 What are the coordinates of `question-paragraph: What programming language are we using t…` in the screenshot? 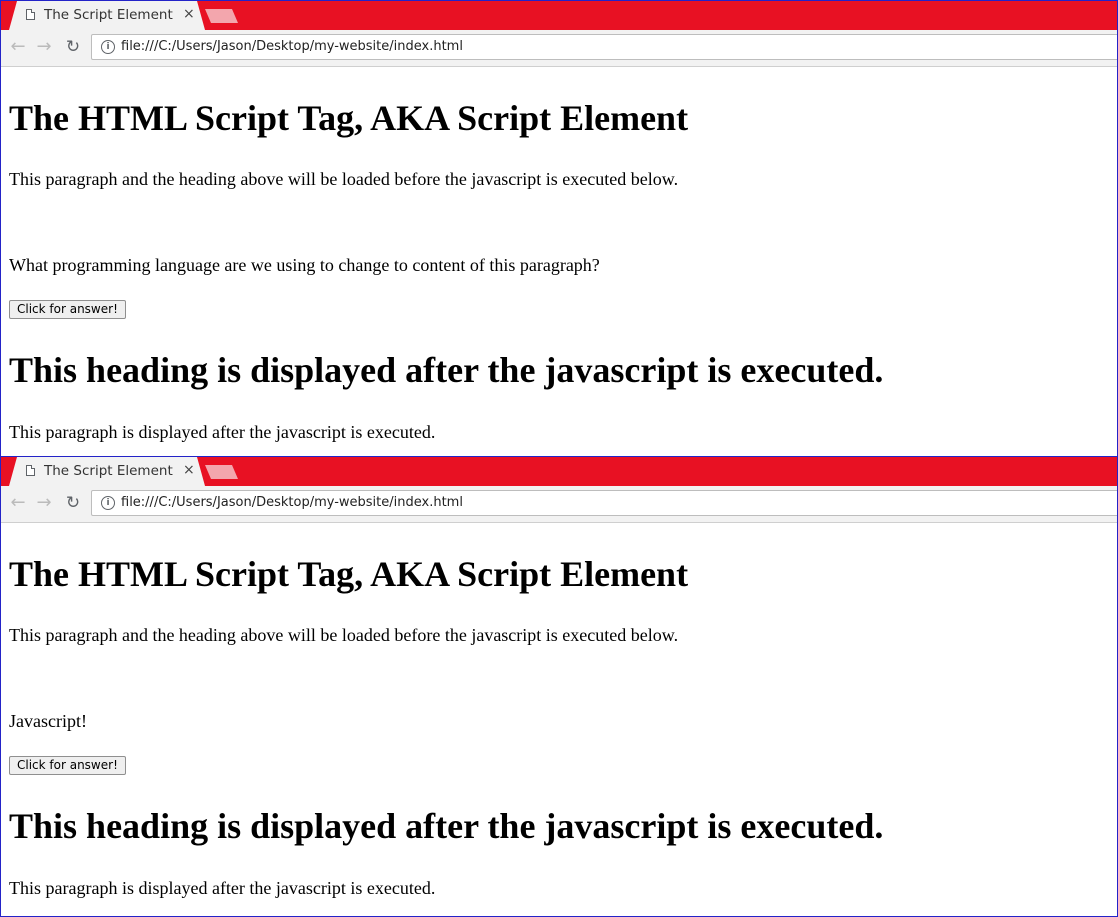 It's located at (304, 265).